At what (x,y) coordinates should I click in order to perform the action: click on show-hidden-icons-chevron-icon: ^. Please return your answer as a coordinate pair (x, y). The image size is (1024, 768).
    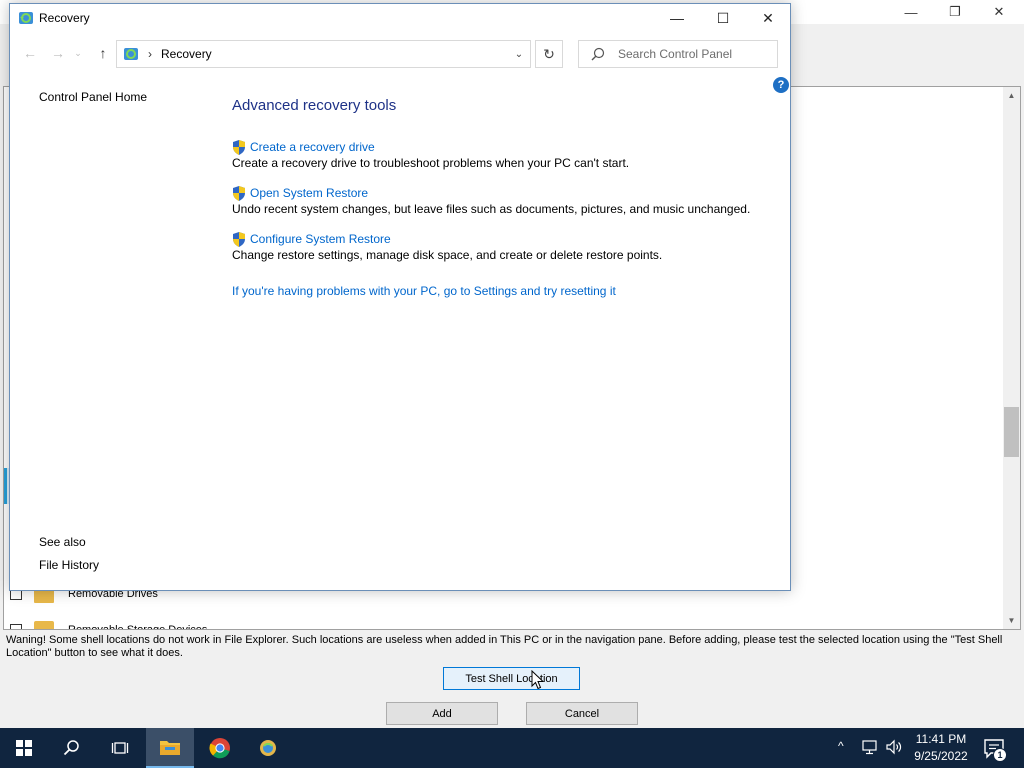
    Looking at the image, I should click on (841, 746).